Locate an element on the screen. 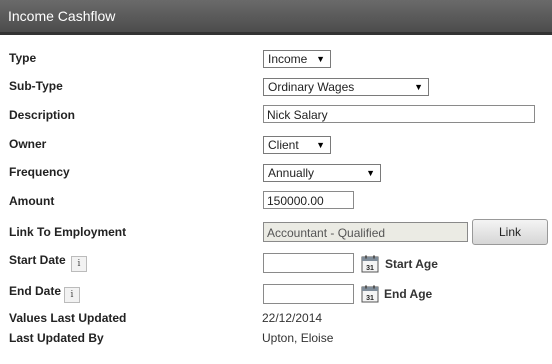  employment-field: Accountant - Qualified is located at coordinates (365, 232).